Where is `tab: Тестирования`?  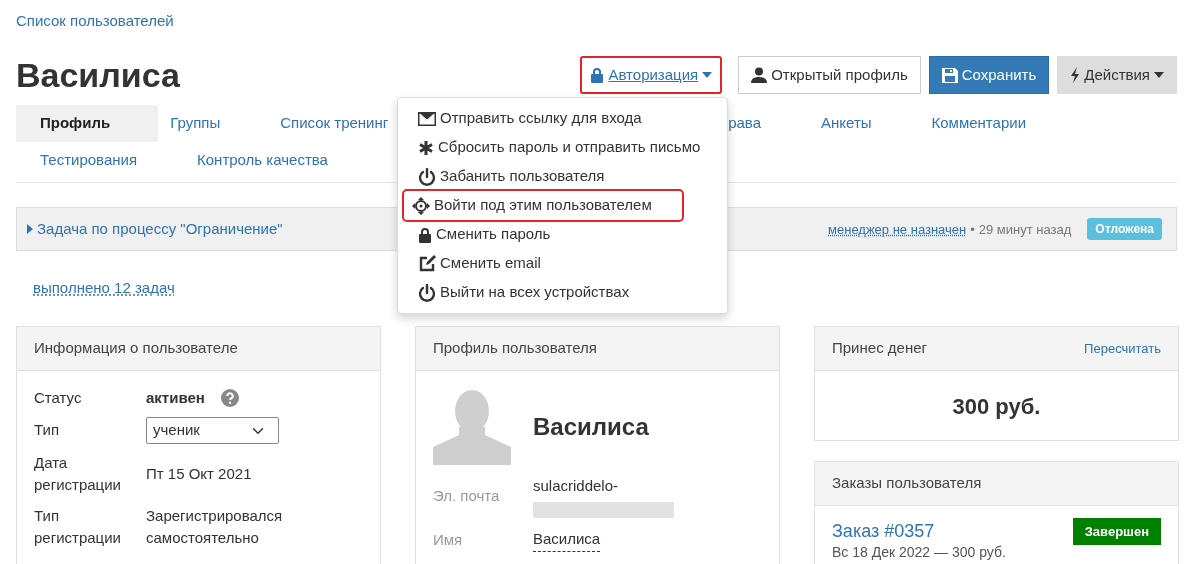 tab: Тестирования is located at coordinates (83, 160).